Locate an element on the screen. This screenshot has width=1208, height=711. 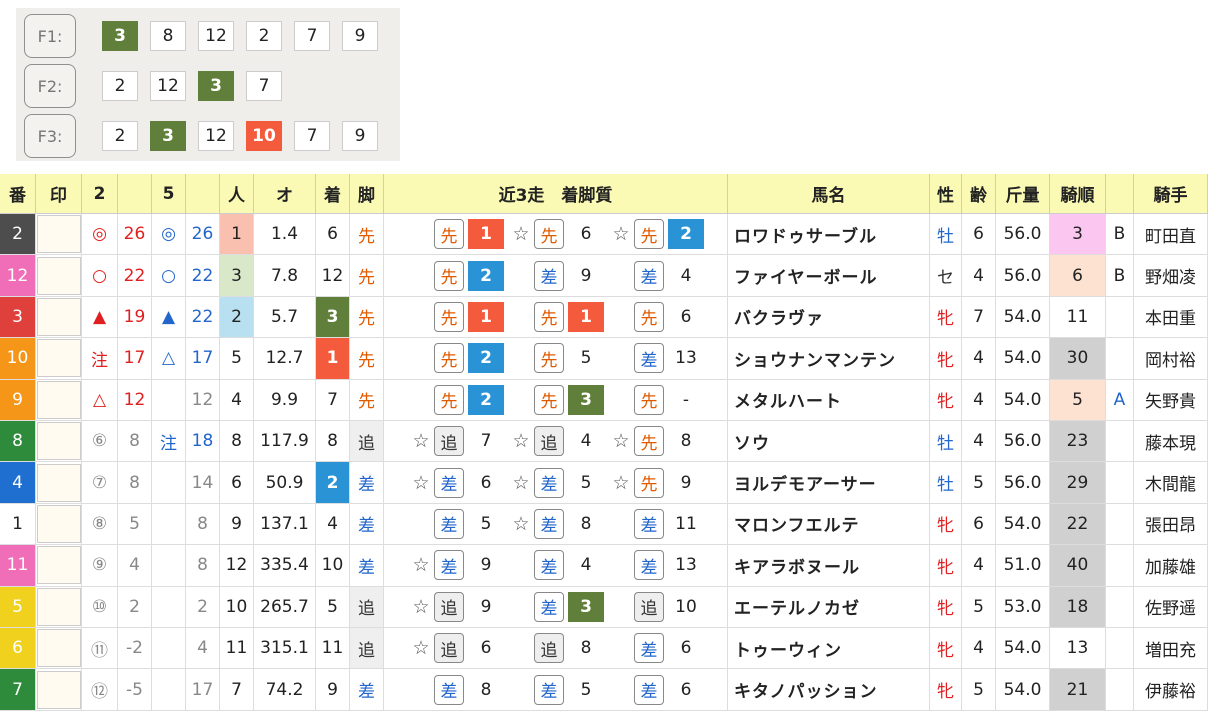
horse-name: ソウ is located at coordinates (829, 442).